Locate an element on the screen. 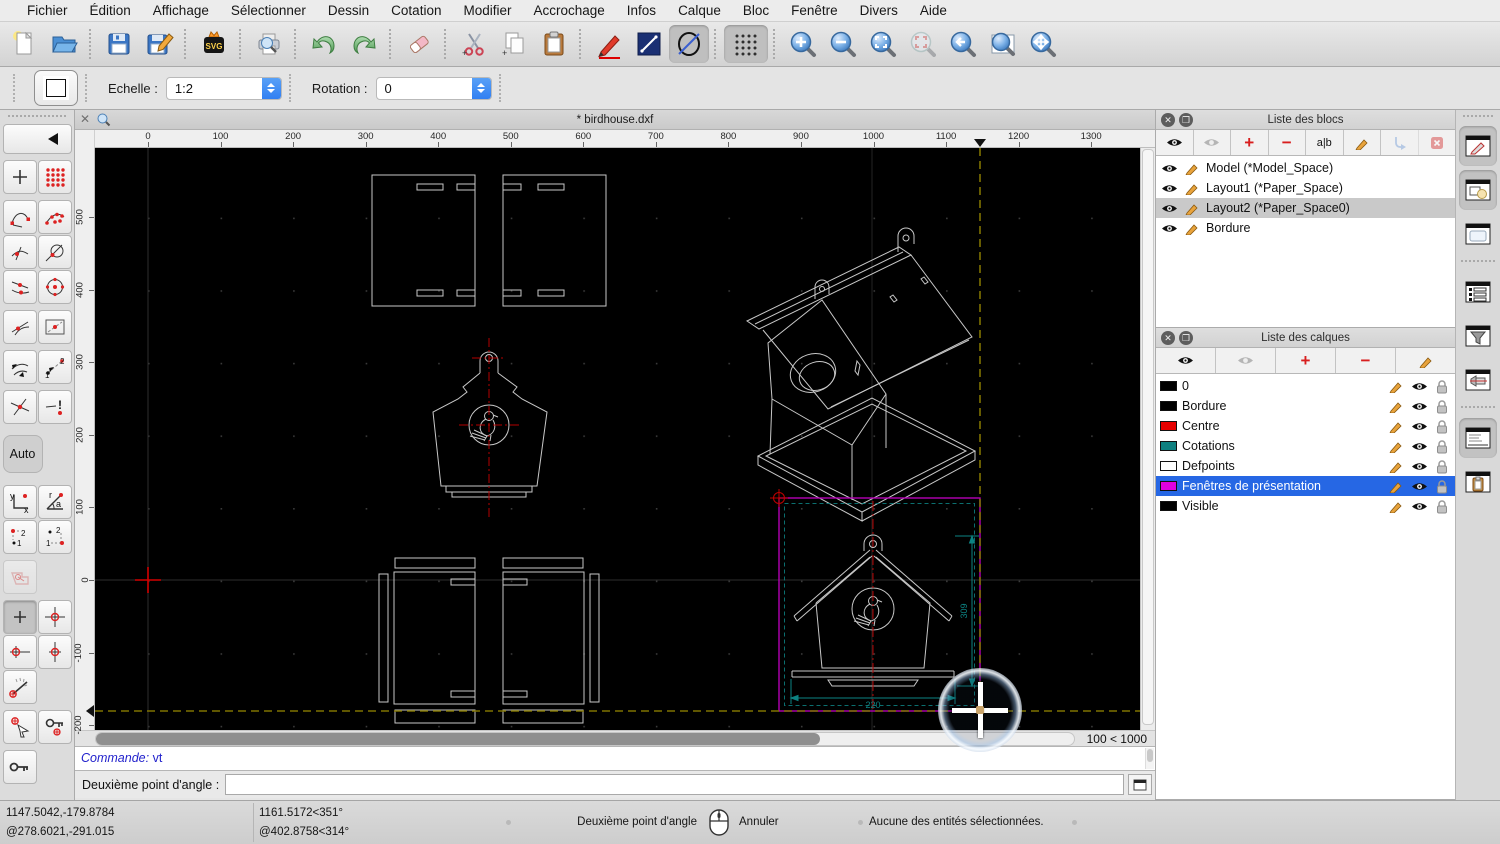 This screenshot has width=1500, height=844. edit-block-icon is located at coordinates (1362, 142).